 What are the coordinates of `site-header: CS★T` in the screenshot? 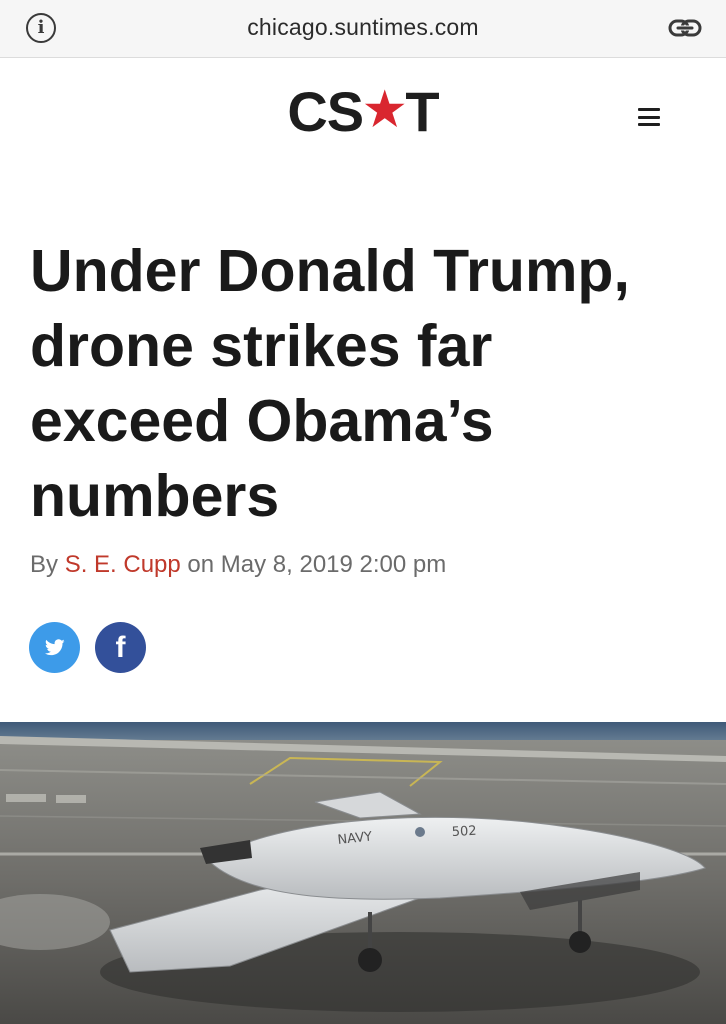 It's located at (363, 118).